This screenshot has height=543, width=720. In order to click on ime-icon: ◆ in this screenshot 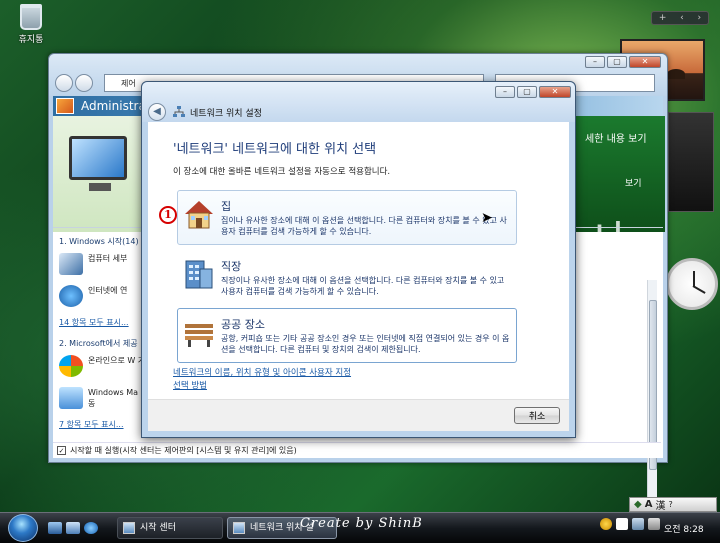, I will do `click(638, 504)`.